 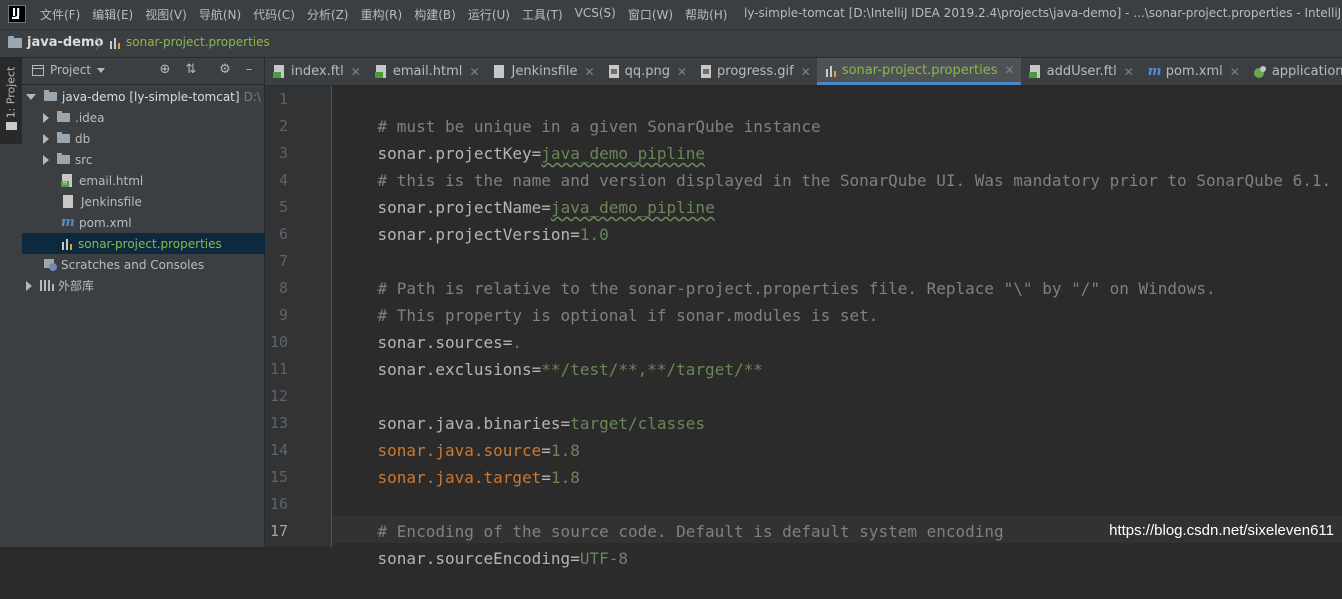 I want to click on line-number: 11, so click(x=278, y=369).